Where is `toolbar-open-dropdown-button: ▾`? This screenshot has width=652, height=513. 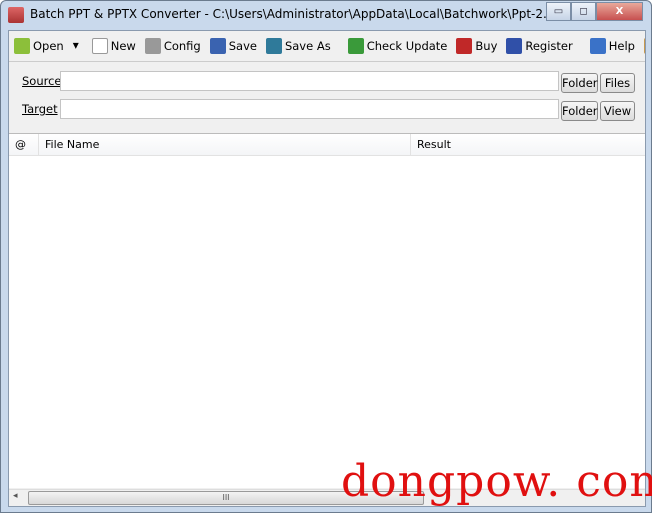
toolbar-open-dropdown-button: ▾ is located at coordinates (78, 46).